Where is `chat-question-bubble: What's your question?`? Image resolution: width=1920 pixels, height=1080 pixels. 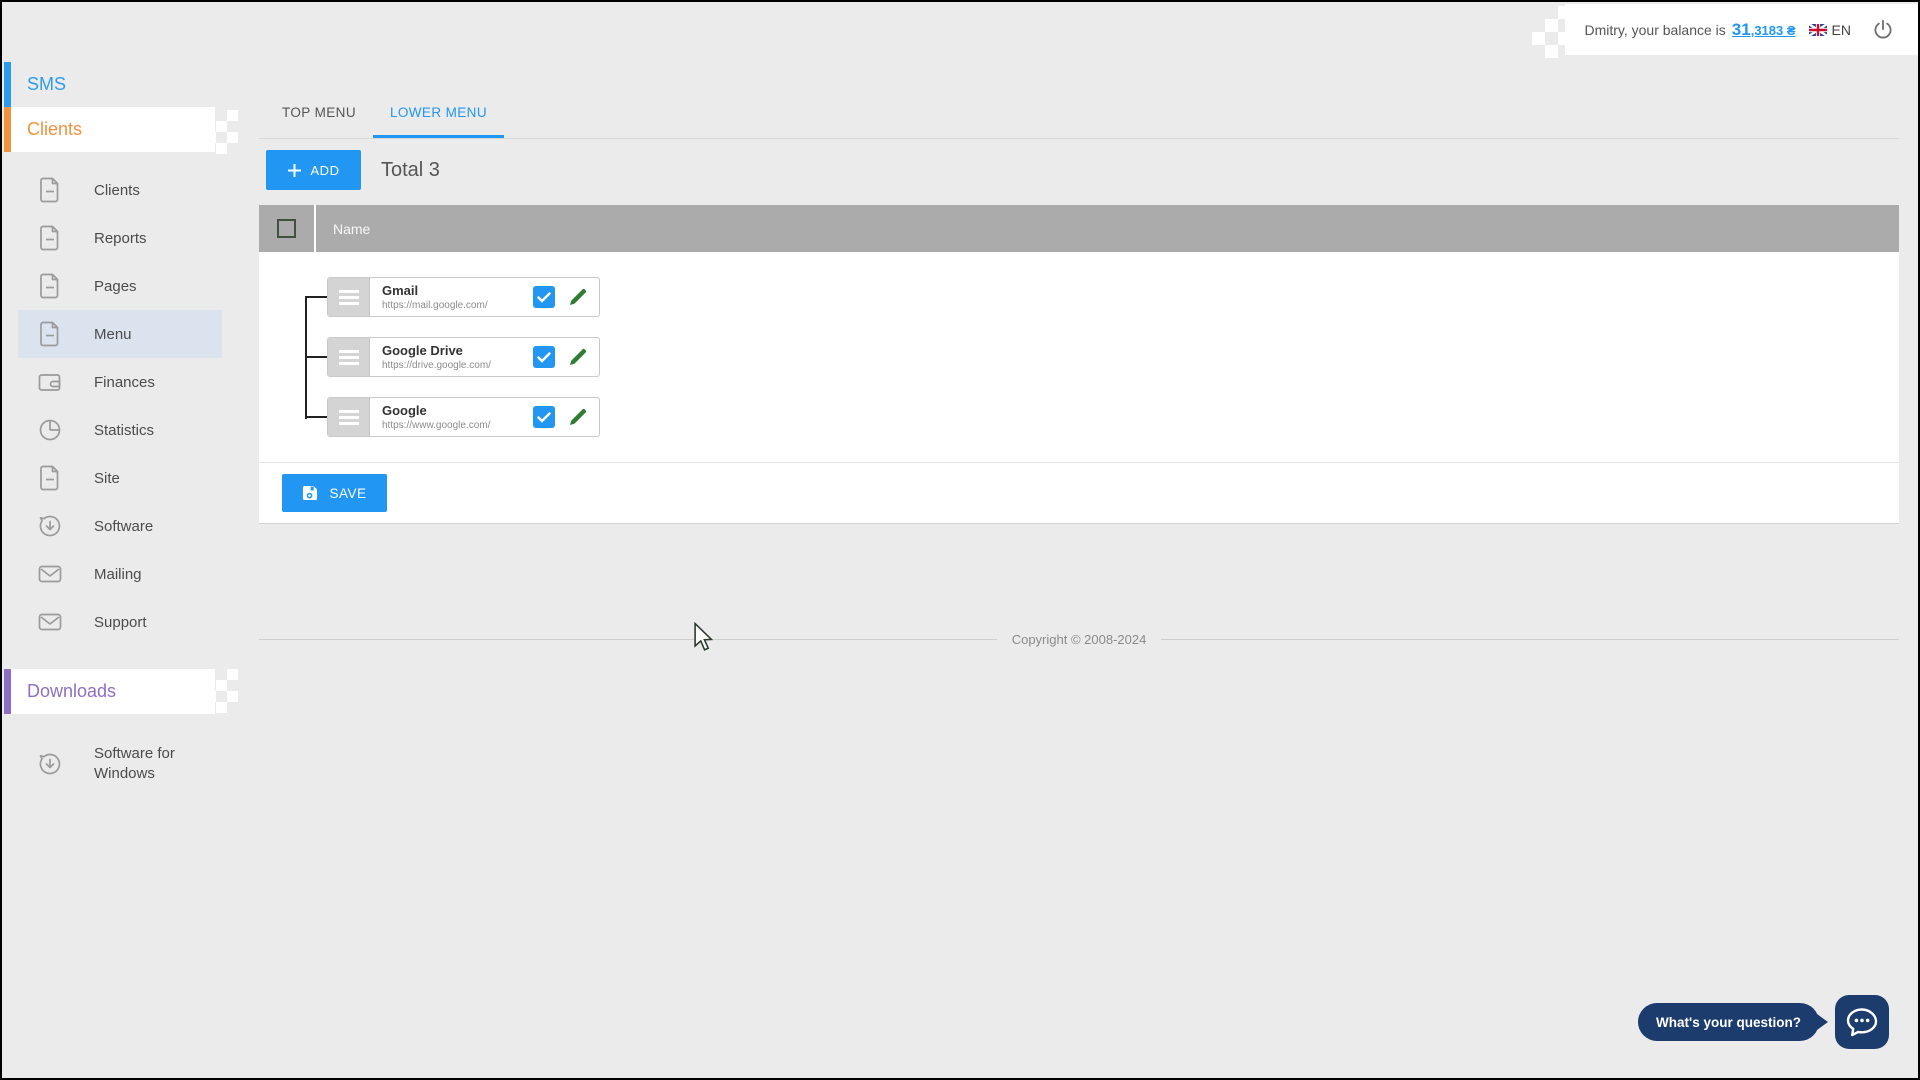 chat-question-bubble: What's your question? is located at coordinates (1733, 1022).